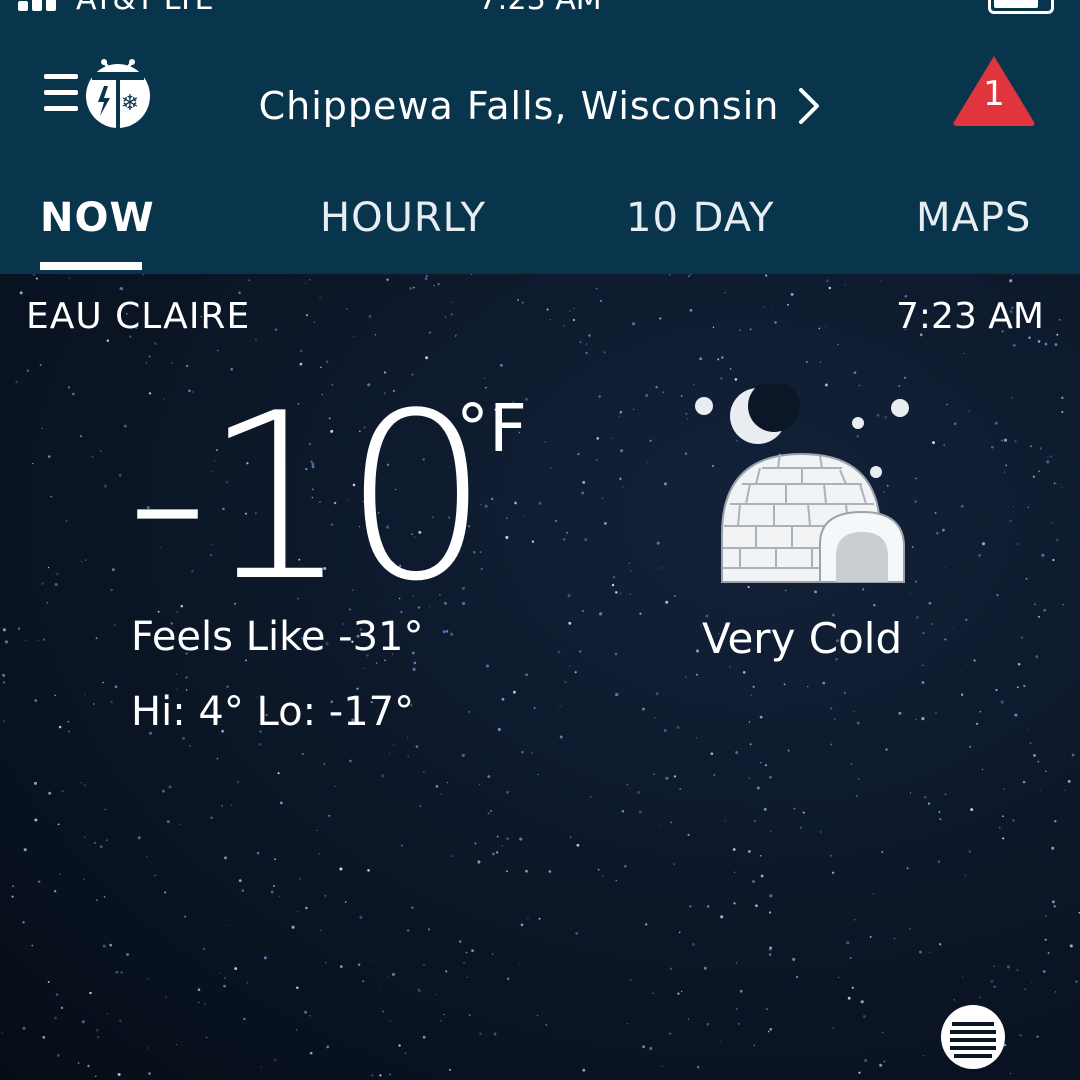 Image resolution: width=1080 pixels, height=1080 pixels. Describe the element at coordinates (973, 220) in the screenshot. I see `tab-maps: MAPS` at that location.